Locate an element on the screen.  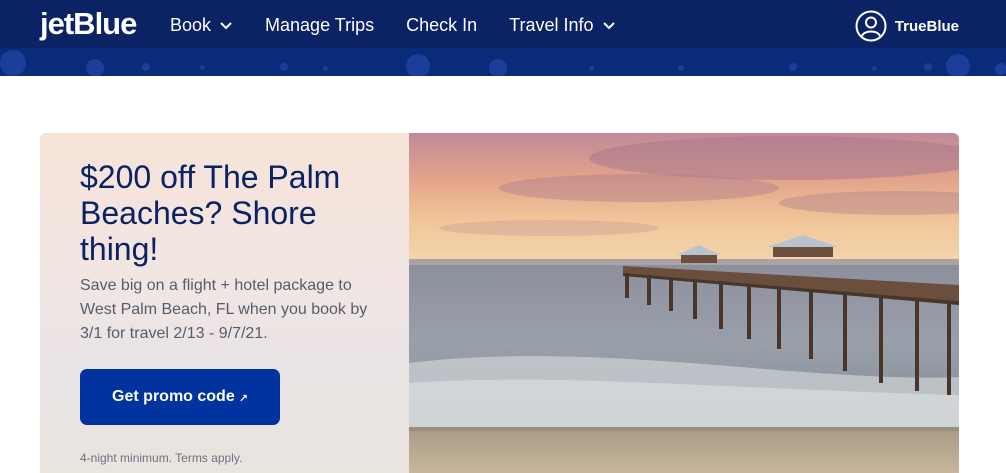
nav-check-in-label: Check In is located at coordinates (442, 24).